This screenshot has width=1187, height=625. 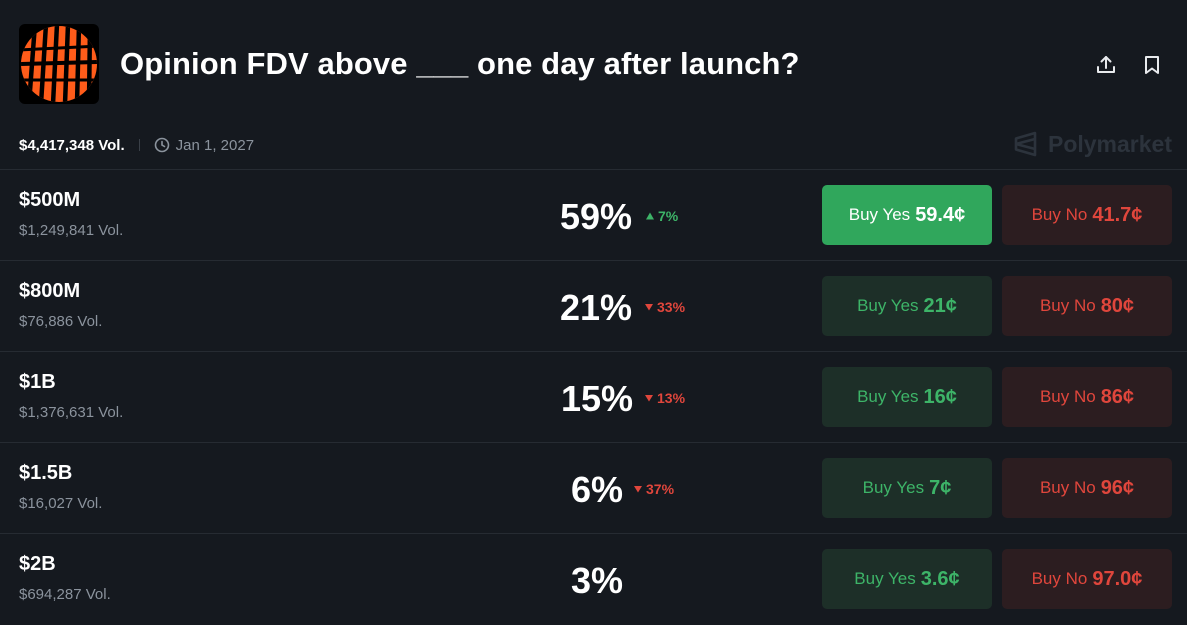 What do you see at coordinates (59, 64) in the screenshot?
I see `opinion-logo` at bounding box center [59, 64].